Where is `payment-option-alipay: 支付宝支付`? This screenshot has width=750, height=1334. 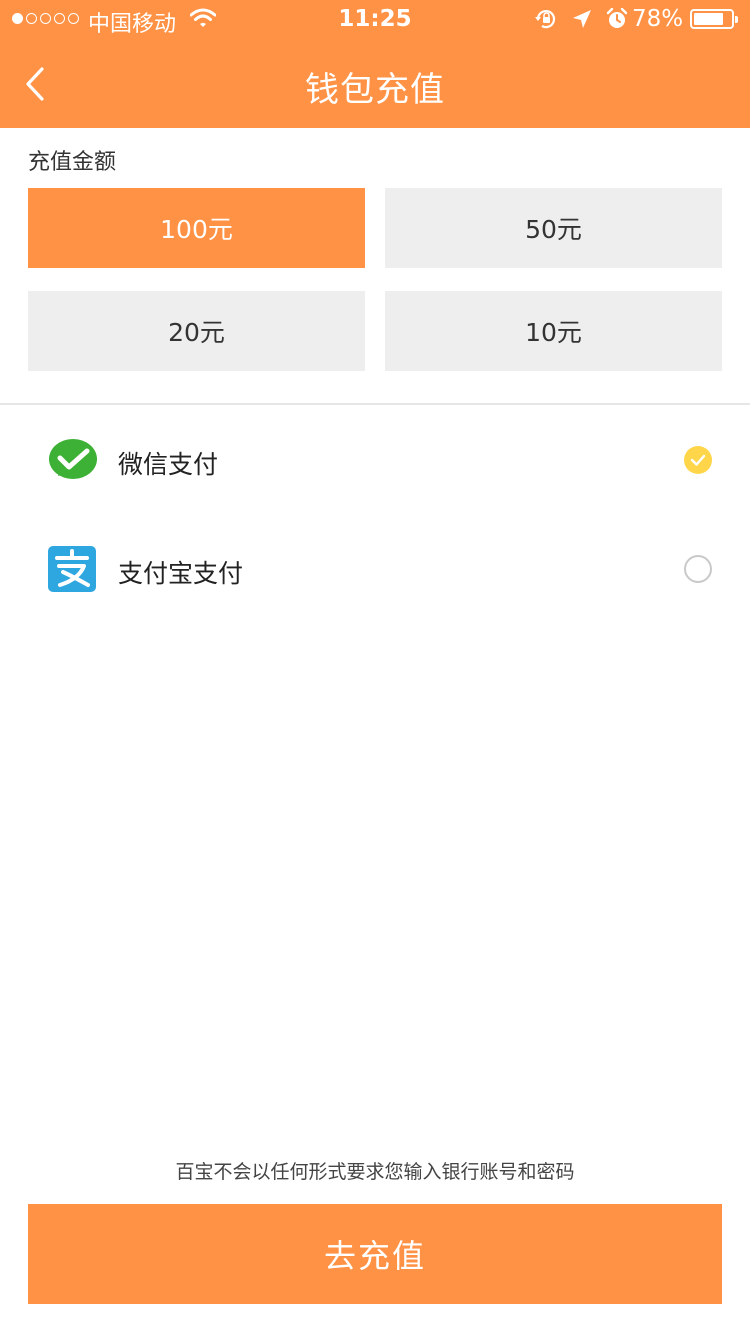
payment-option-alipay: 支付宝支付 is located at coordinates (375, 569).